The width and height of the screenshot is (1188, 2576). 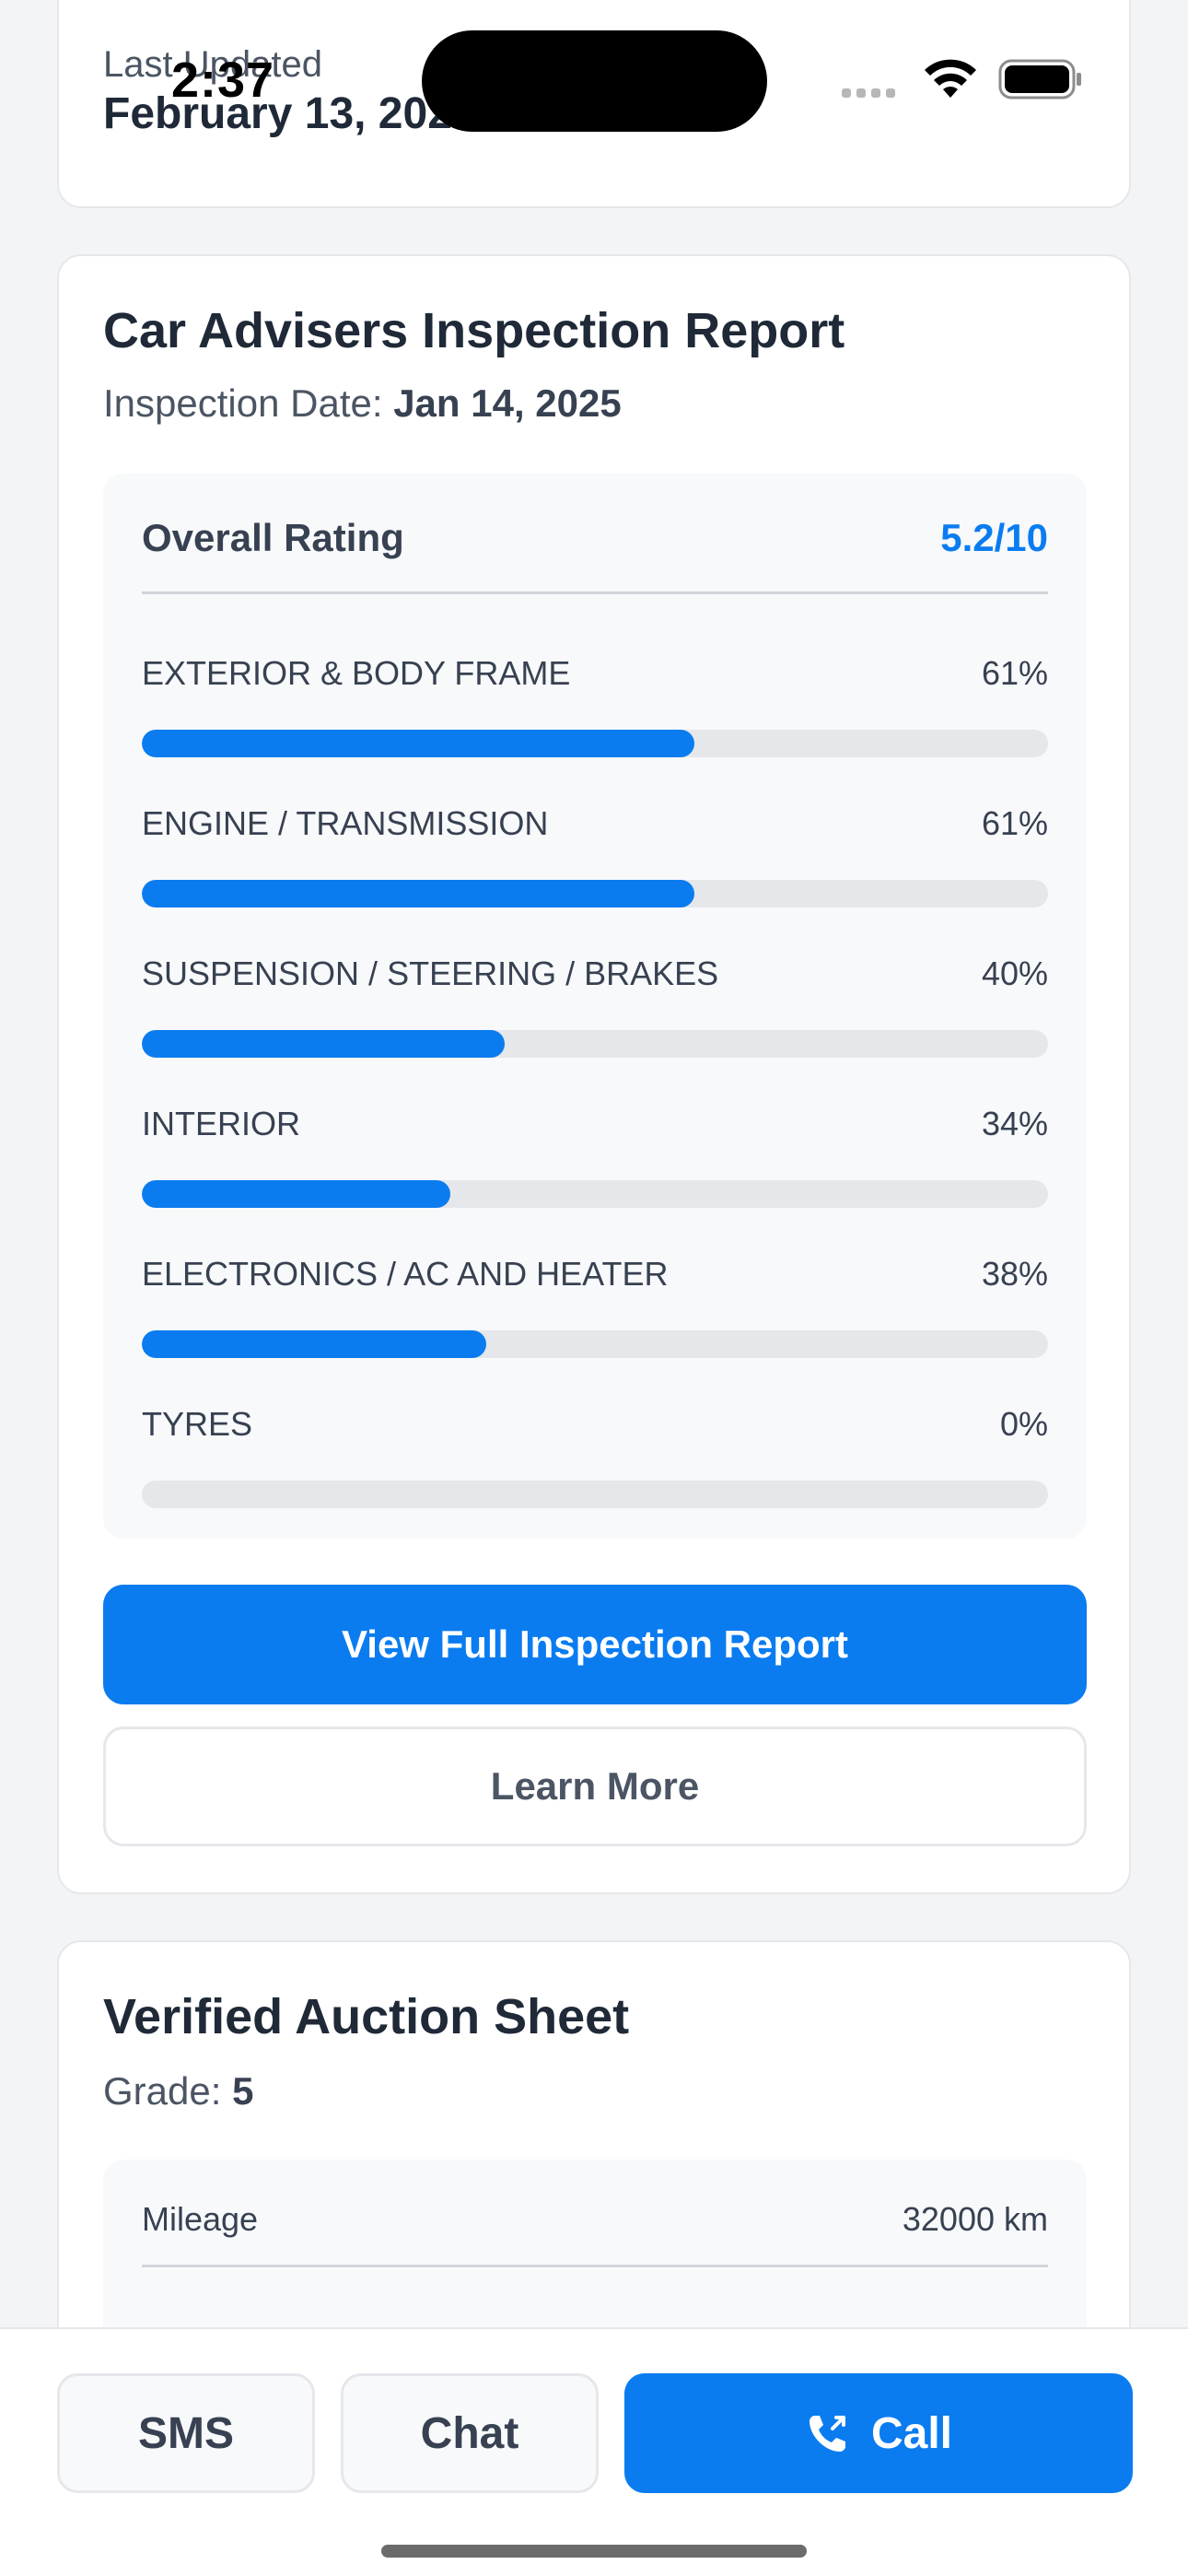 What do you see at coordinates (595, 592) in the screenshot?
I see `rating-divider` at bounding box center [595, 592].